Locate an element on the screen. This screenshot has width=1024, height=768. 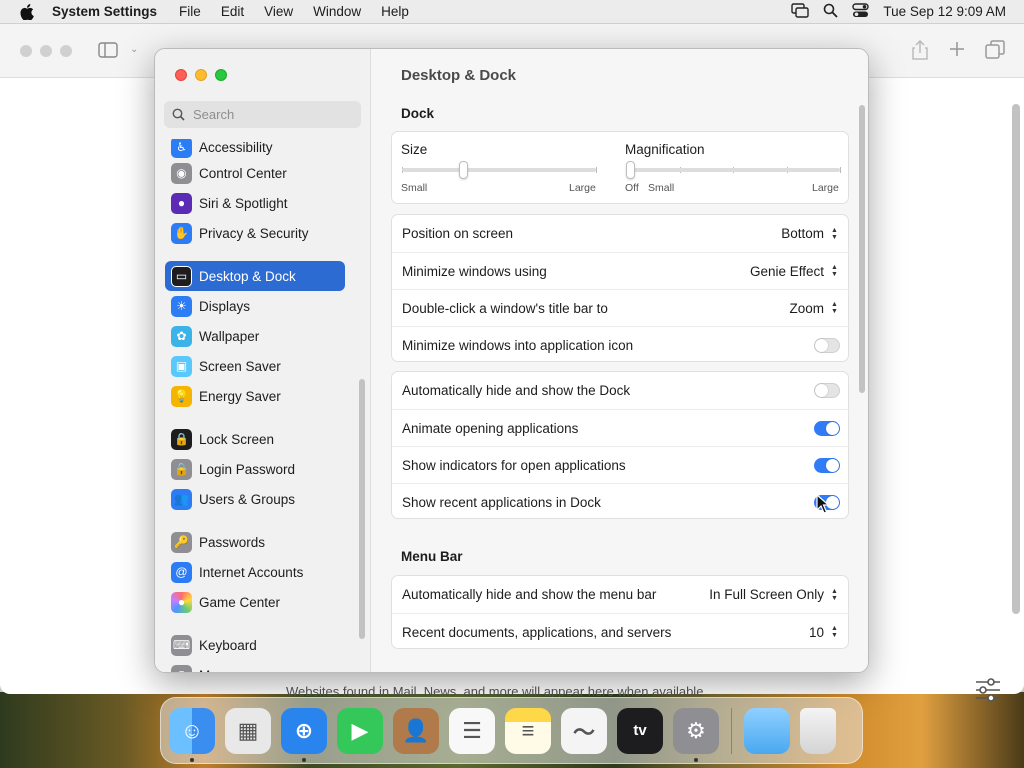
sidebar-item-internet-accounts: @ Internet Accounts is located at coordinates (255, 572).